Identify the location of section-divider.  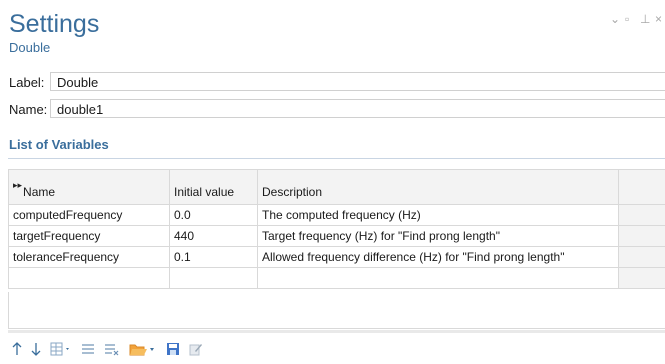
(336, 158).